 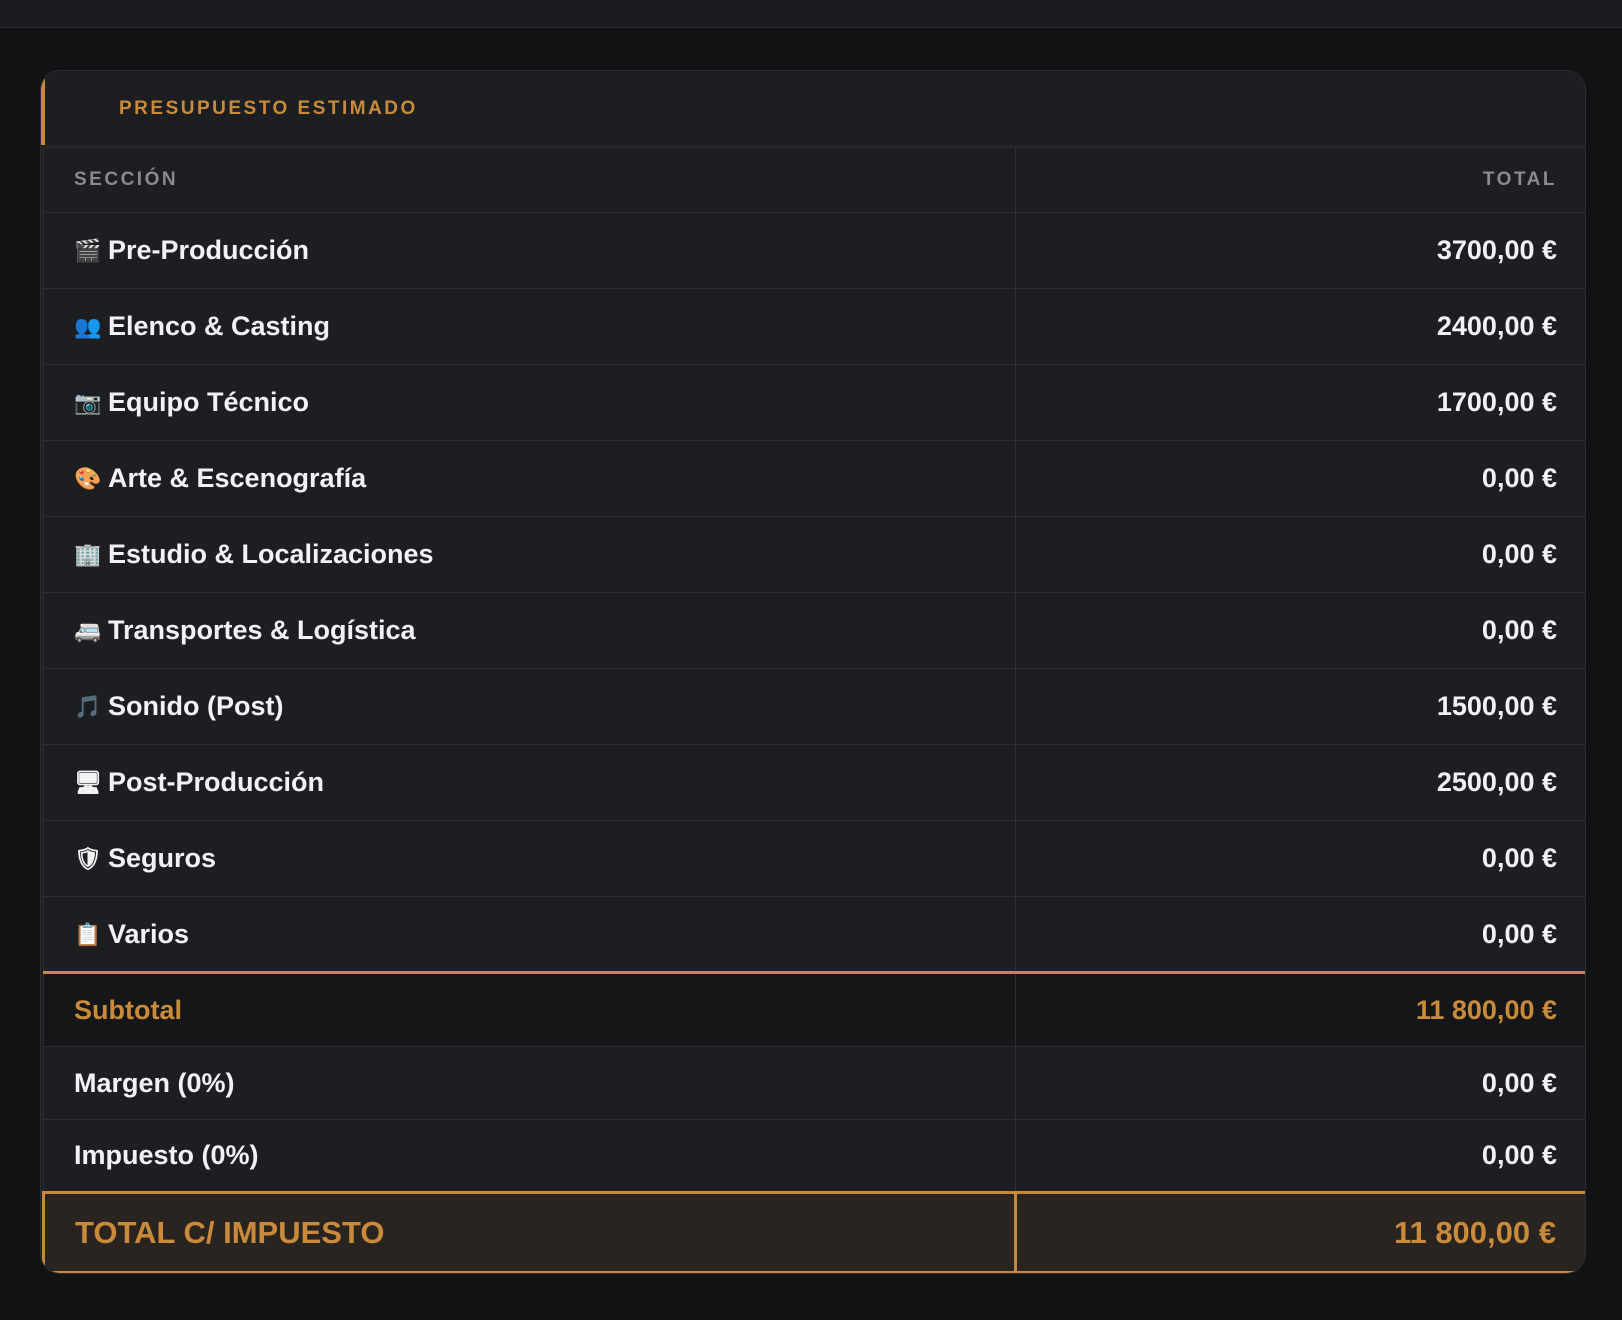 I want to click on camera-icon: 📷, so click(x=88, y=402).